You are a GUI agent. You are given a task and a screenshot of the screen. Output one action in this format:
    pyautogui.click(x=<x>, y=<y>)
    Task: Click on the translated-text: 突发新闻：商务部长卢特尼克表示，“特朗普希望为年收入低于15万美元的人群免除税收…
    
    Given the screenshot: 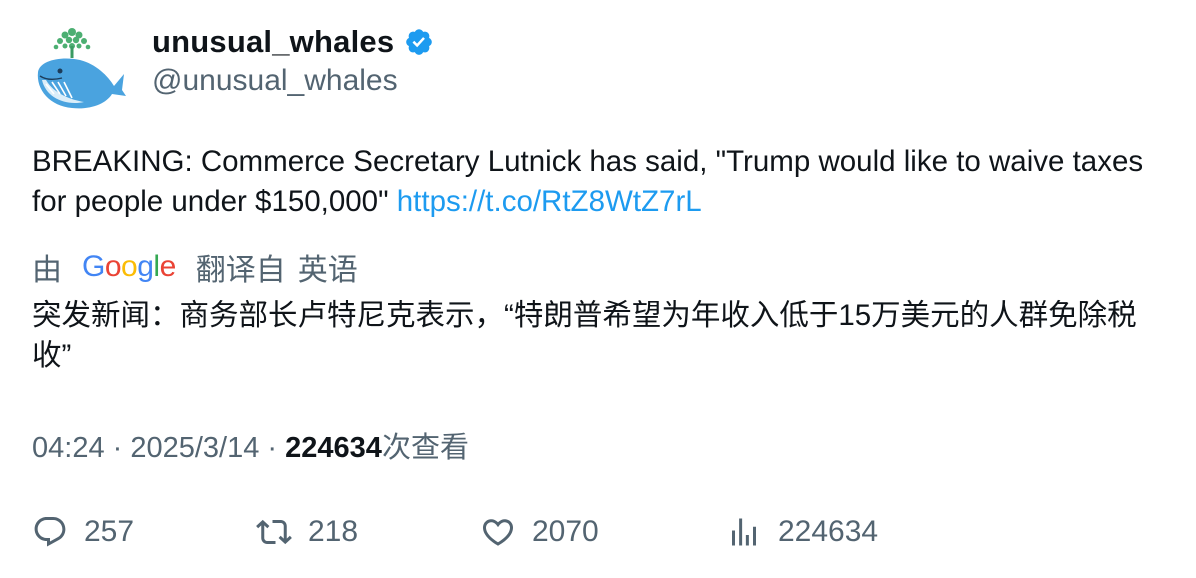 What is the action you would take?
    pyautogui.click(x=584, y=335)
    